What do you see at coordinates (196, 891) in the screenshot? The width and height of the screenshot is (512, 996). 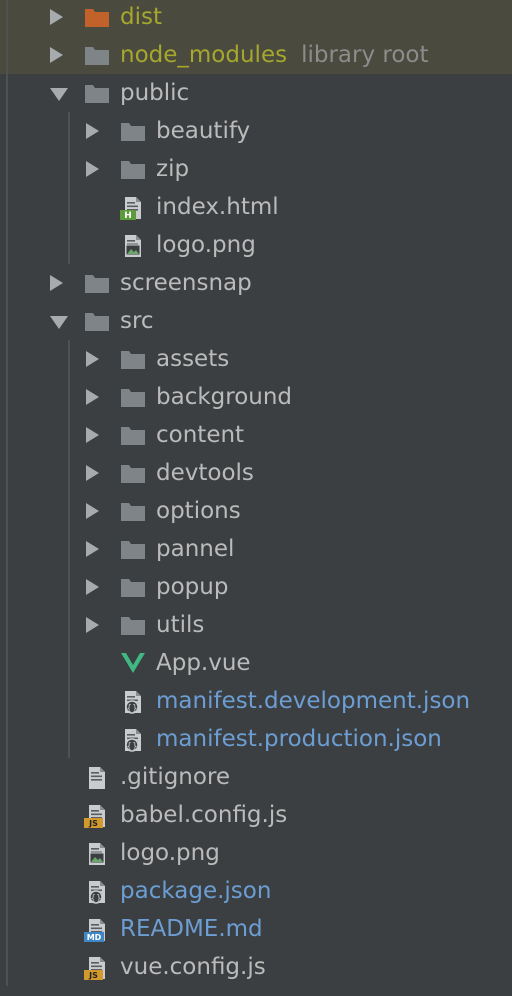 I see `tree-item-label: package.json` at bounding box center [196, 891].